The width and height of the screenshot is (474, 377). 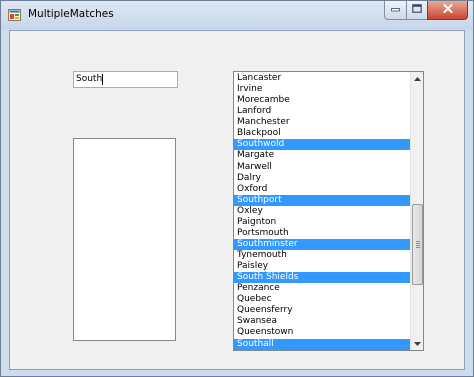 What do you see at coordinates (89, 79) in the screenshot?
I see `search-input-value: South` at bounding box center [89, 79].